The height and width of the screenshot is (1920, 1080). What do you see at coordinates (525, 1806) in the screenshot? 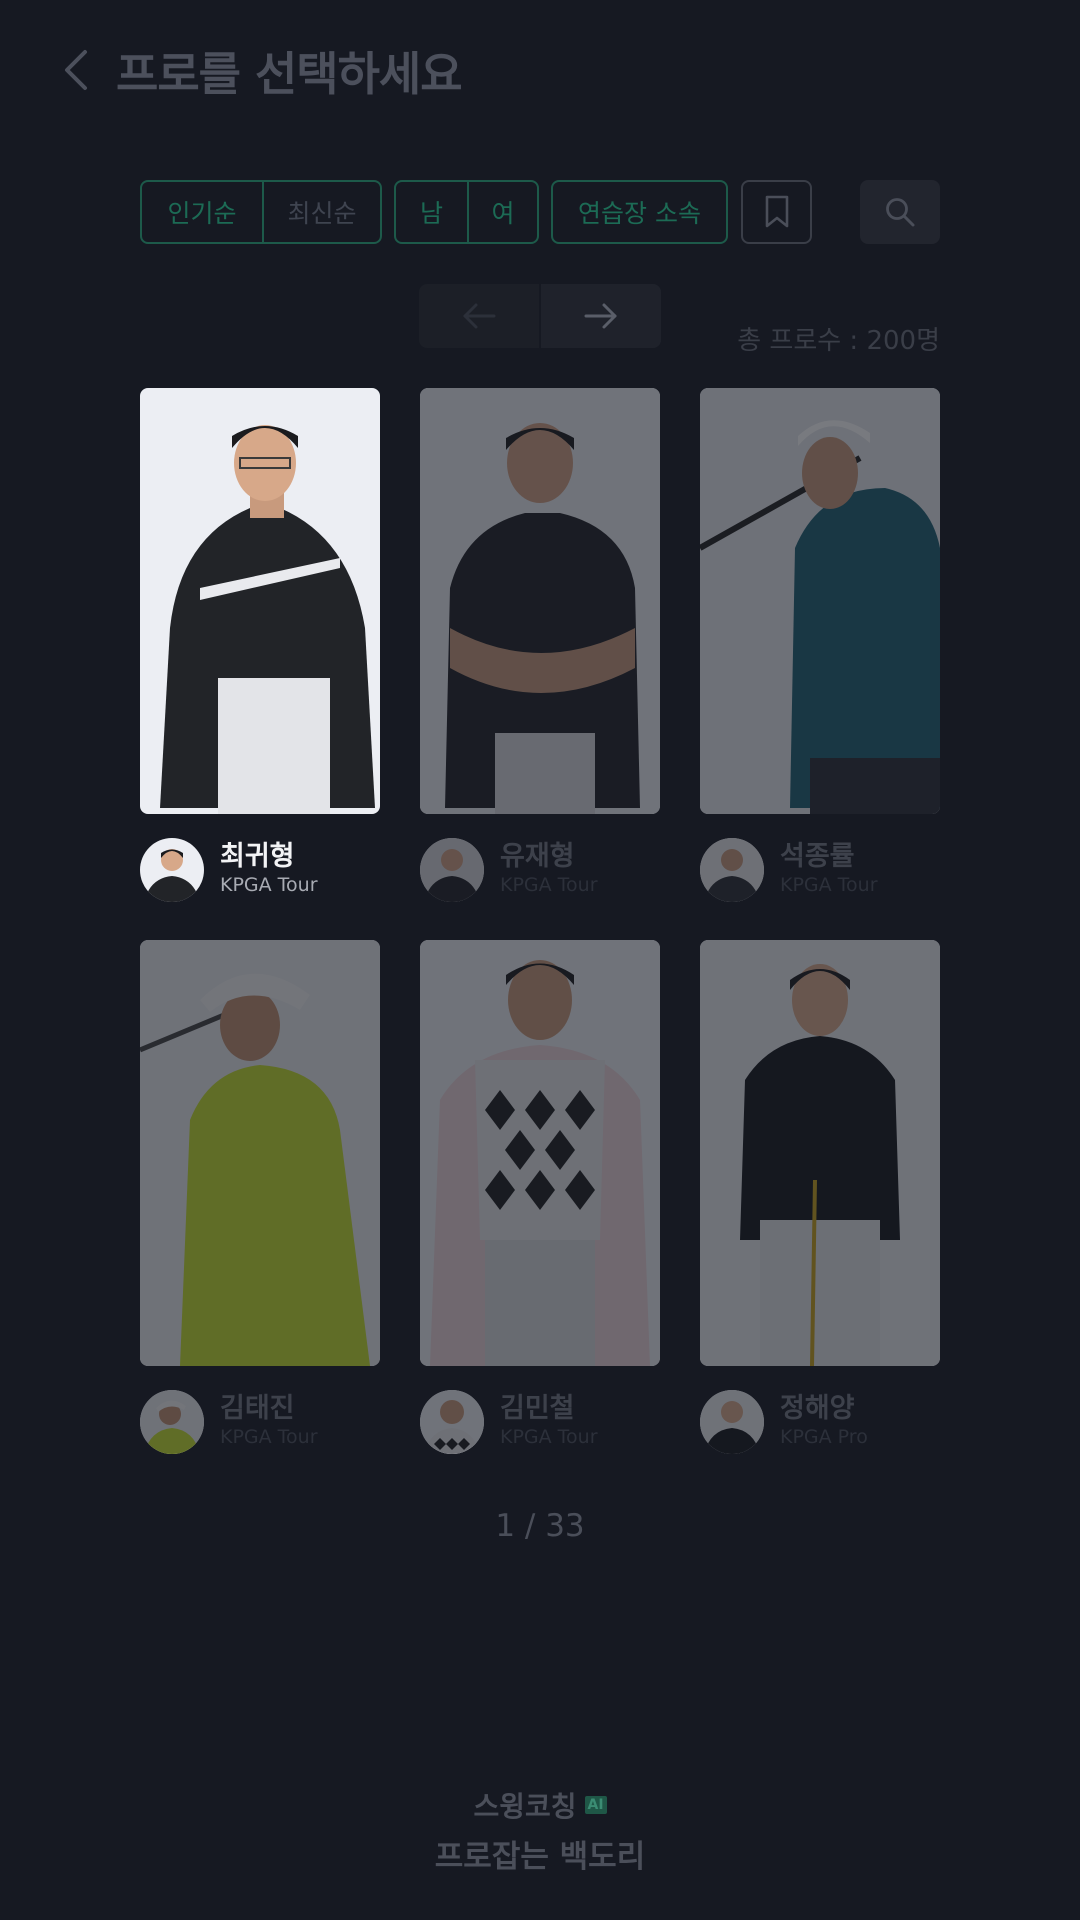
I see `brand-line1: 스윙코칭` at bounding box center [525, 1806].